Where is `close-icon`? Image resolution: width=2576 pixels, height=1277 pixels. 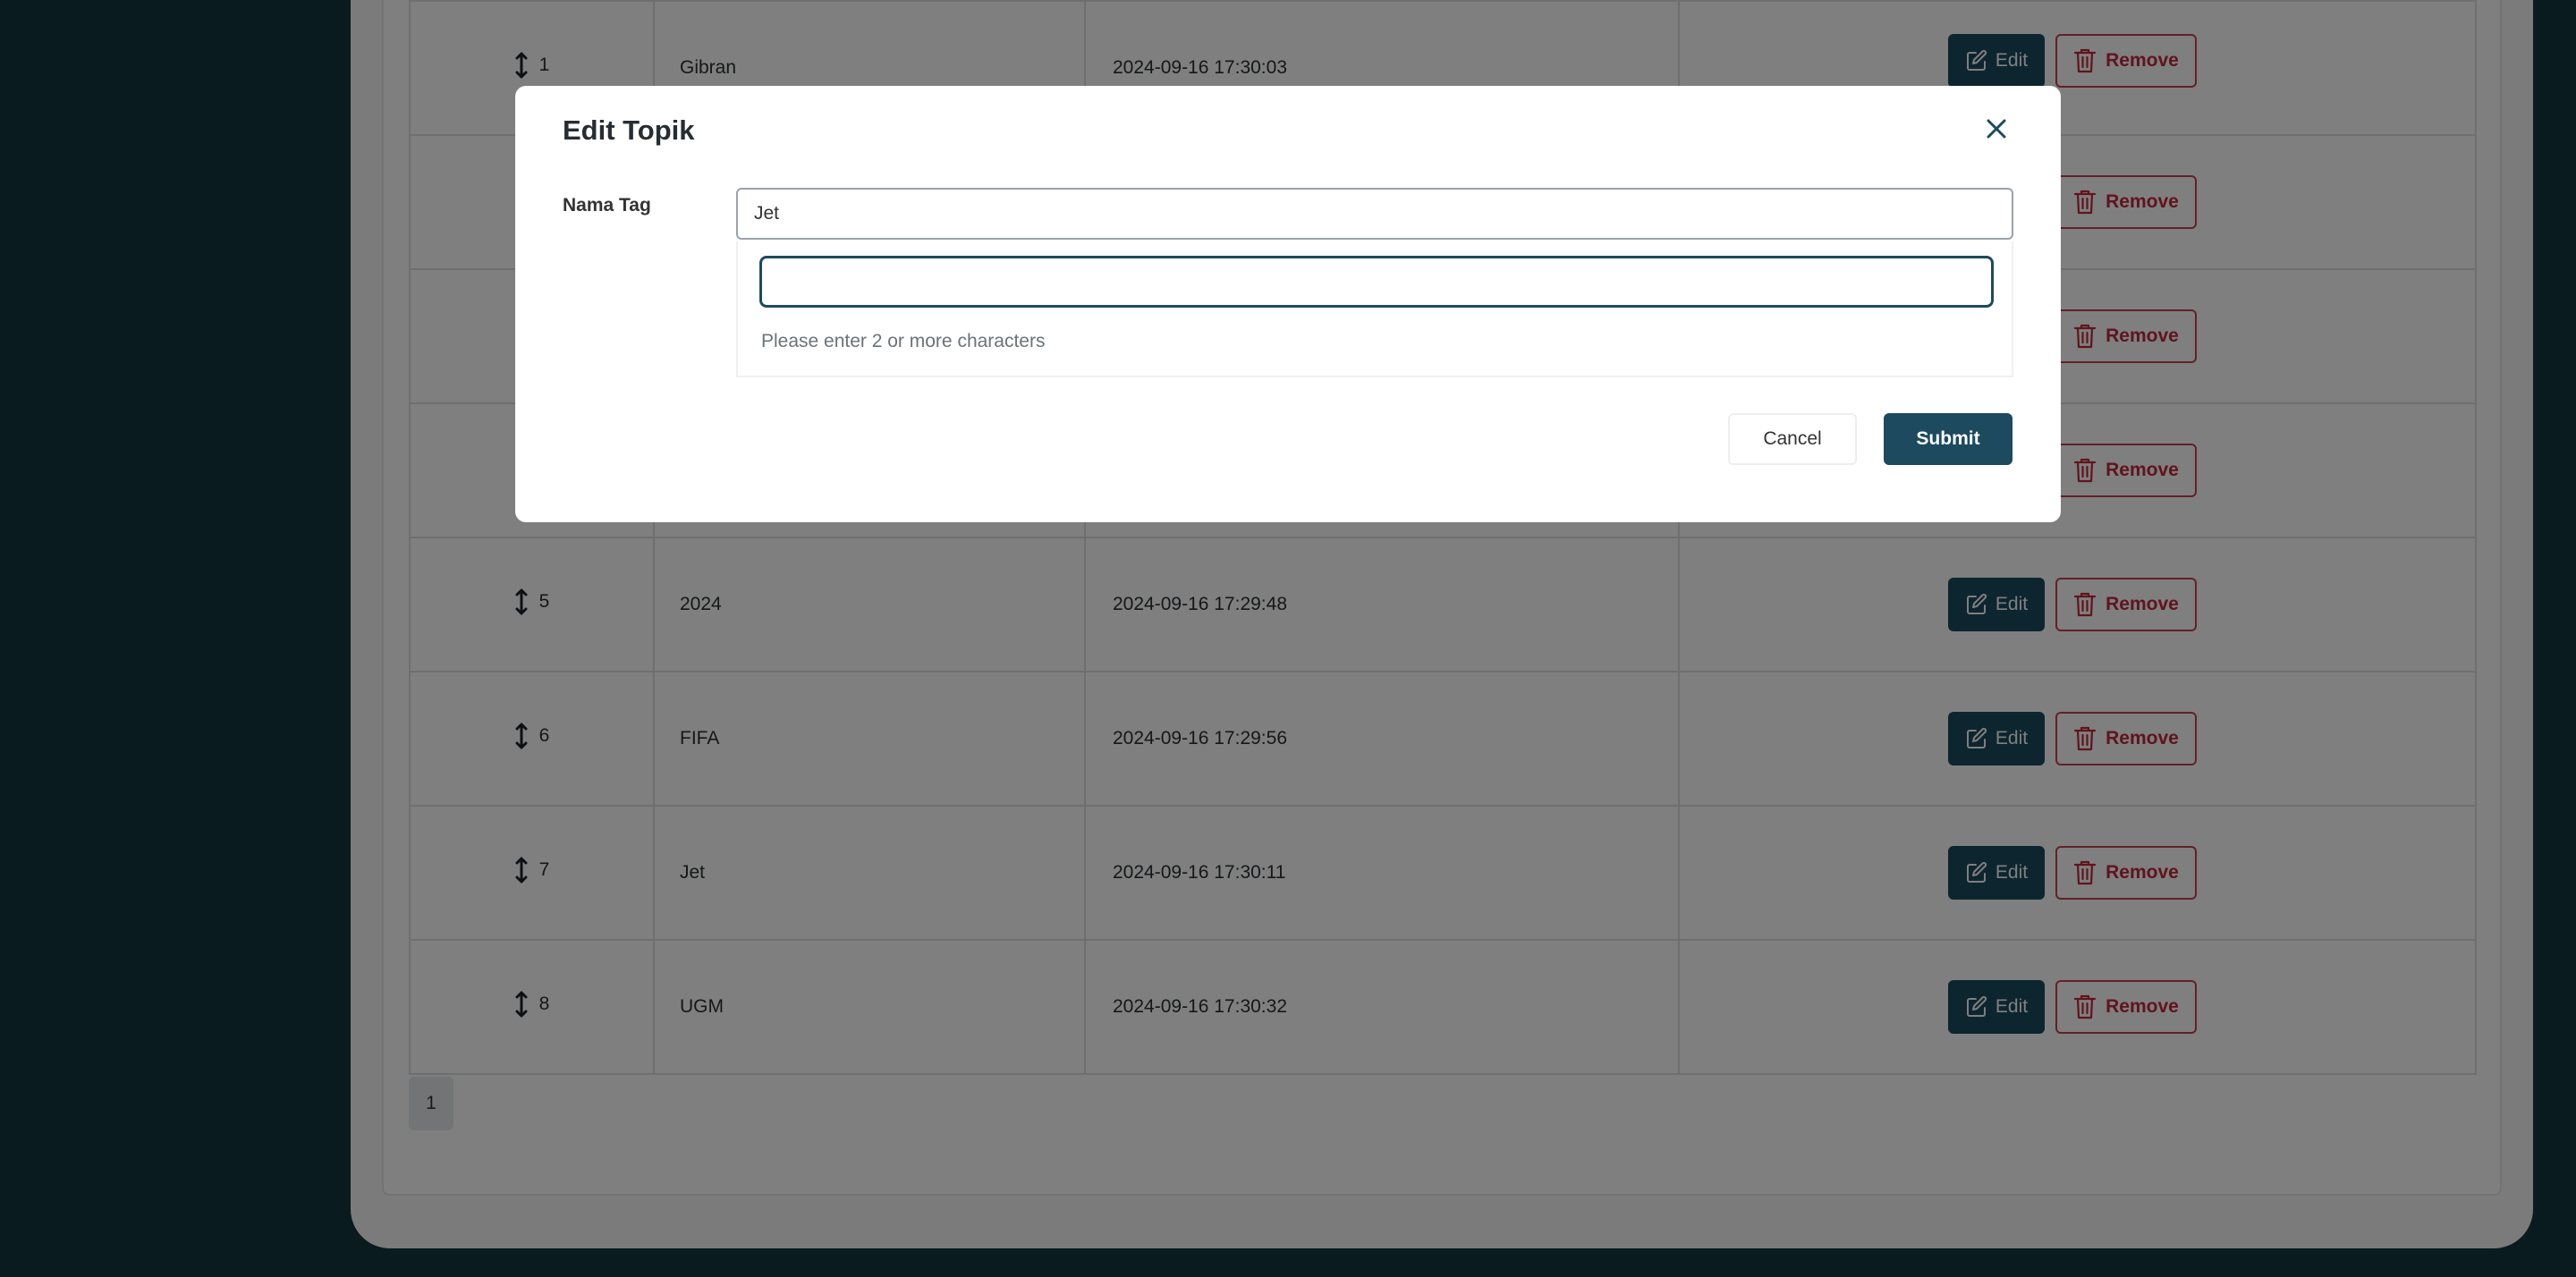
close-icon is located at coordinates (1996, 128).